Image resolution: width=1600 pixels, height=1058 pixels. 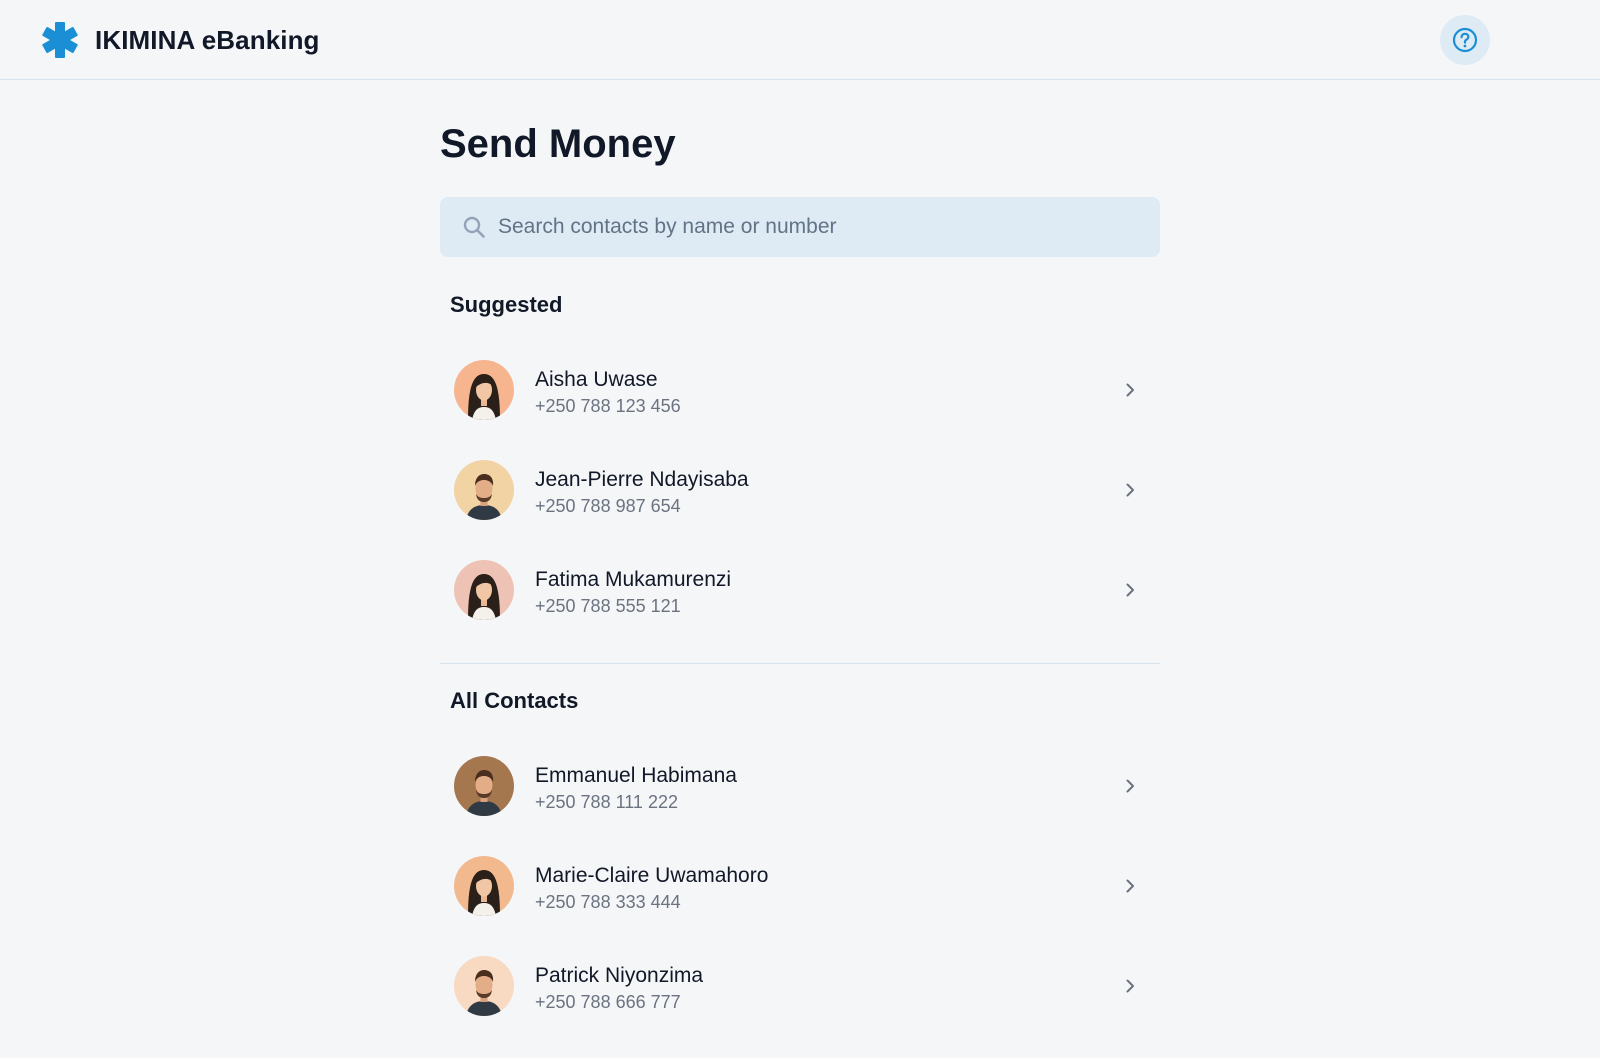 What do you see at coordinates (608, 606) in the screenshot?
I see `contact-phone: +250 788 555 121` at bounding box center [608, 606].